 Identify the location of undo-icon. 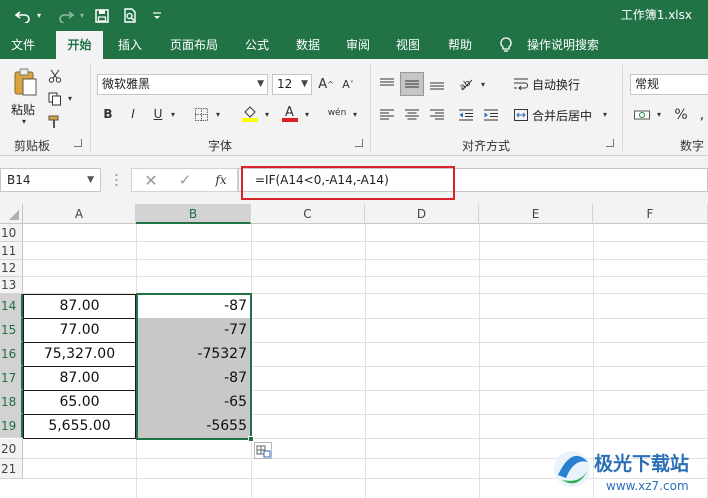
(23, 15).